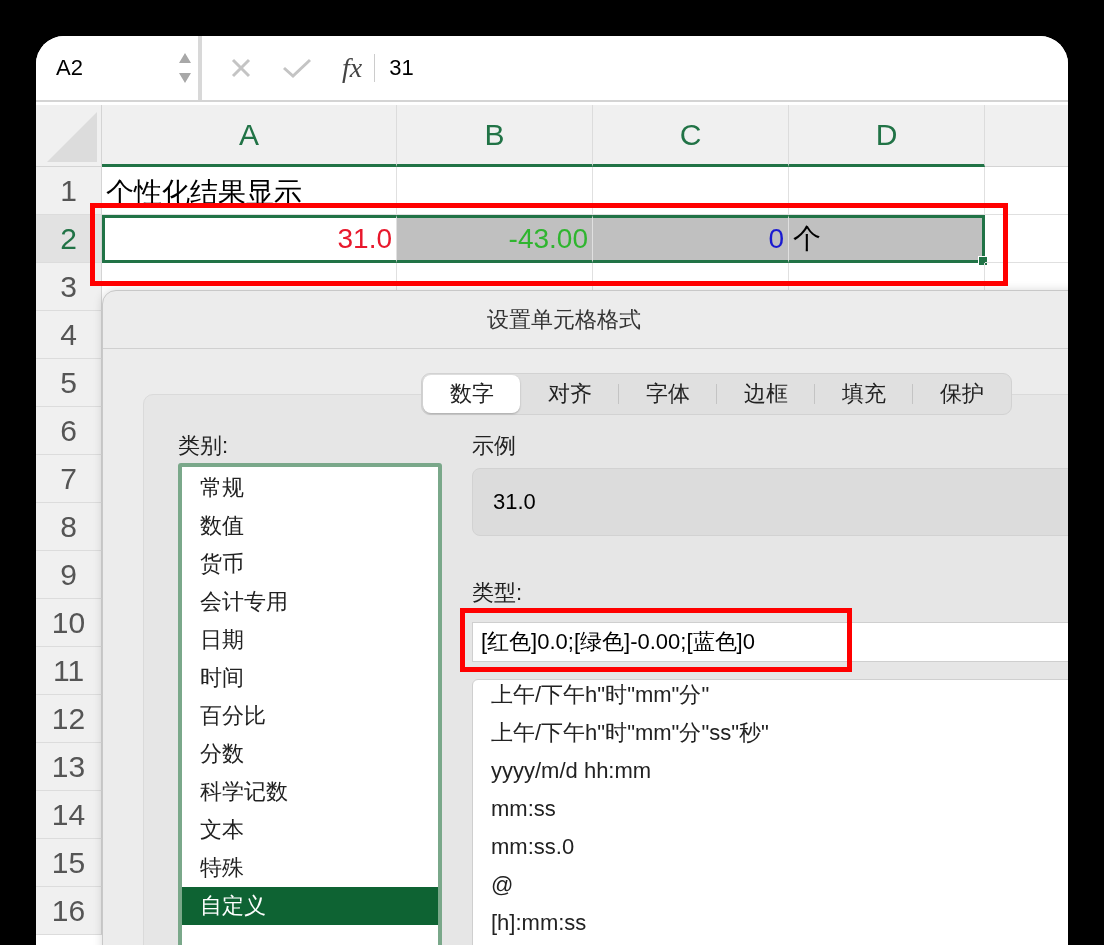 The width and height of the screenshot is (1104, 945). Describe the element at coordinates (498, 593) in the screenshot. I see `type-label: 类型:` at that location.